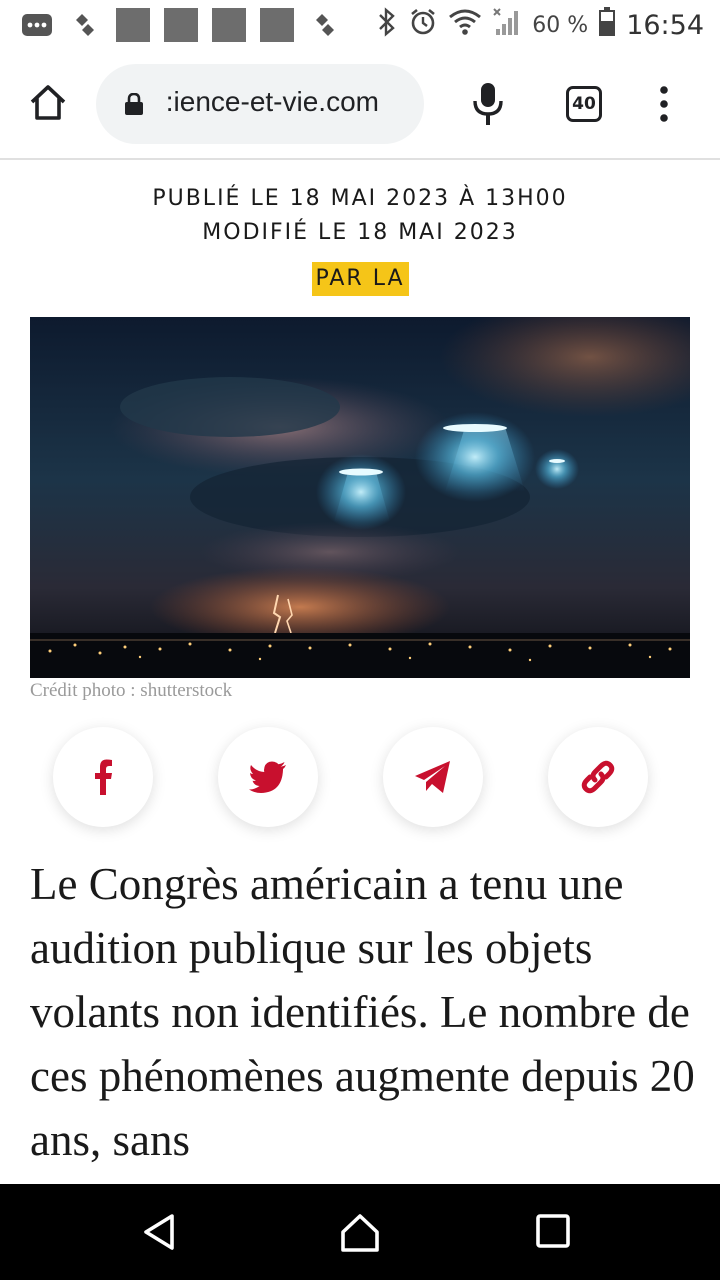 The image size is (720, 1280). What do you see at coordinates (288, 102) in the screenshot?
I see `url-text: :ience-et-vie.com` at bounding box center [288, 102].